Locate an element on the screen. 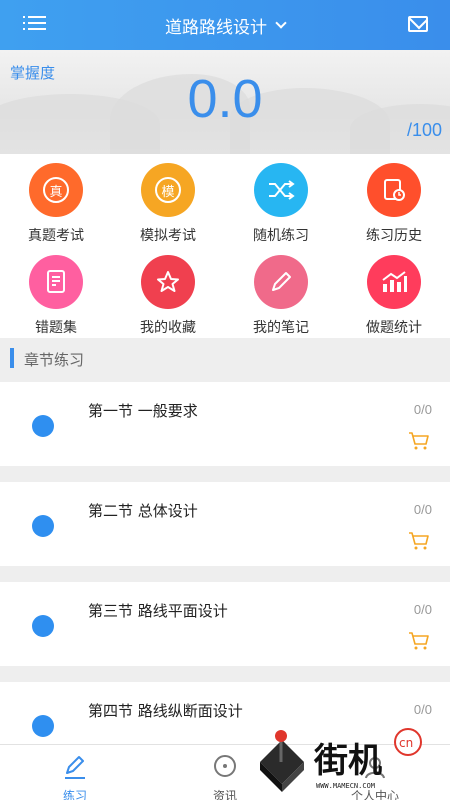 The height and width of the screenshot is (800, 450). random-practice-label: 随机练习 is located at coordinates (281, 236).